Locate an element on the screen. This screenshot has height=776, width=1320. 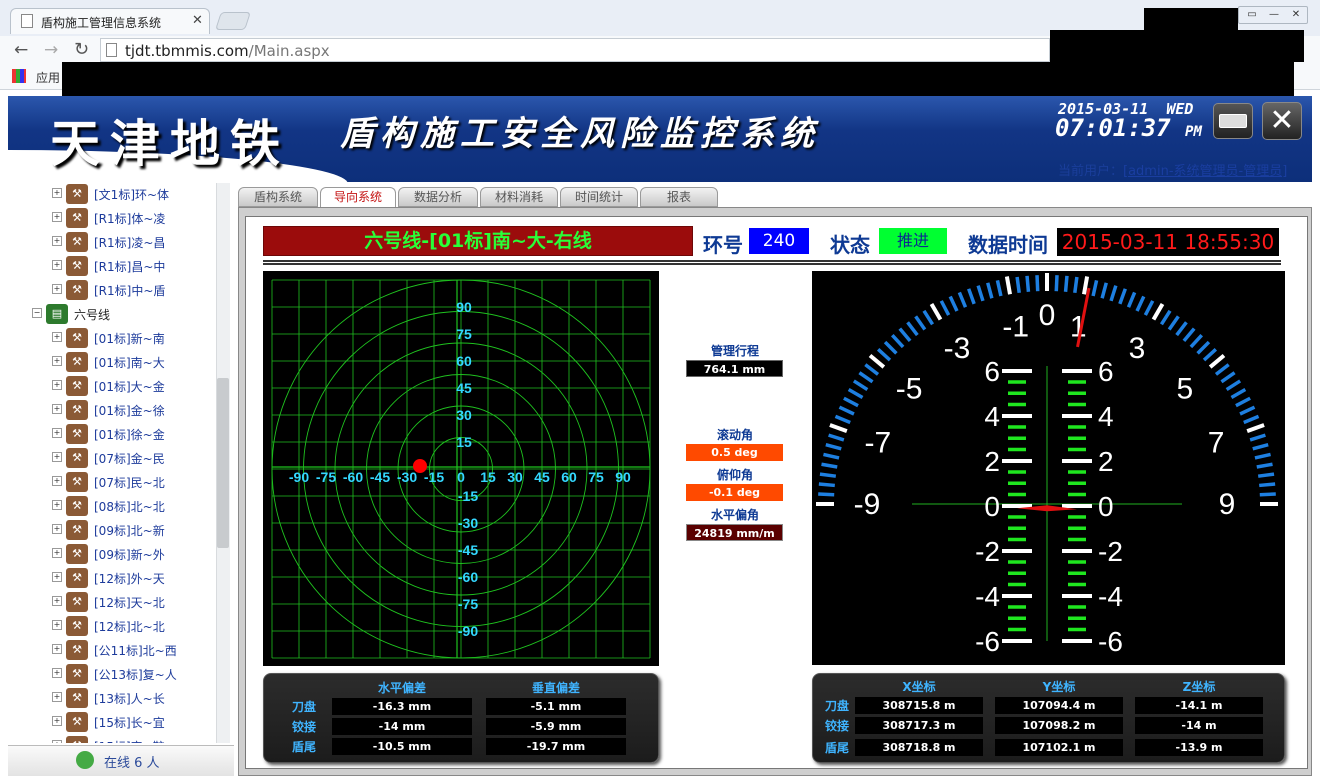
tree-item-label: [R1标]体~凌 is located at coordinates (130, 219).